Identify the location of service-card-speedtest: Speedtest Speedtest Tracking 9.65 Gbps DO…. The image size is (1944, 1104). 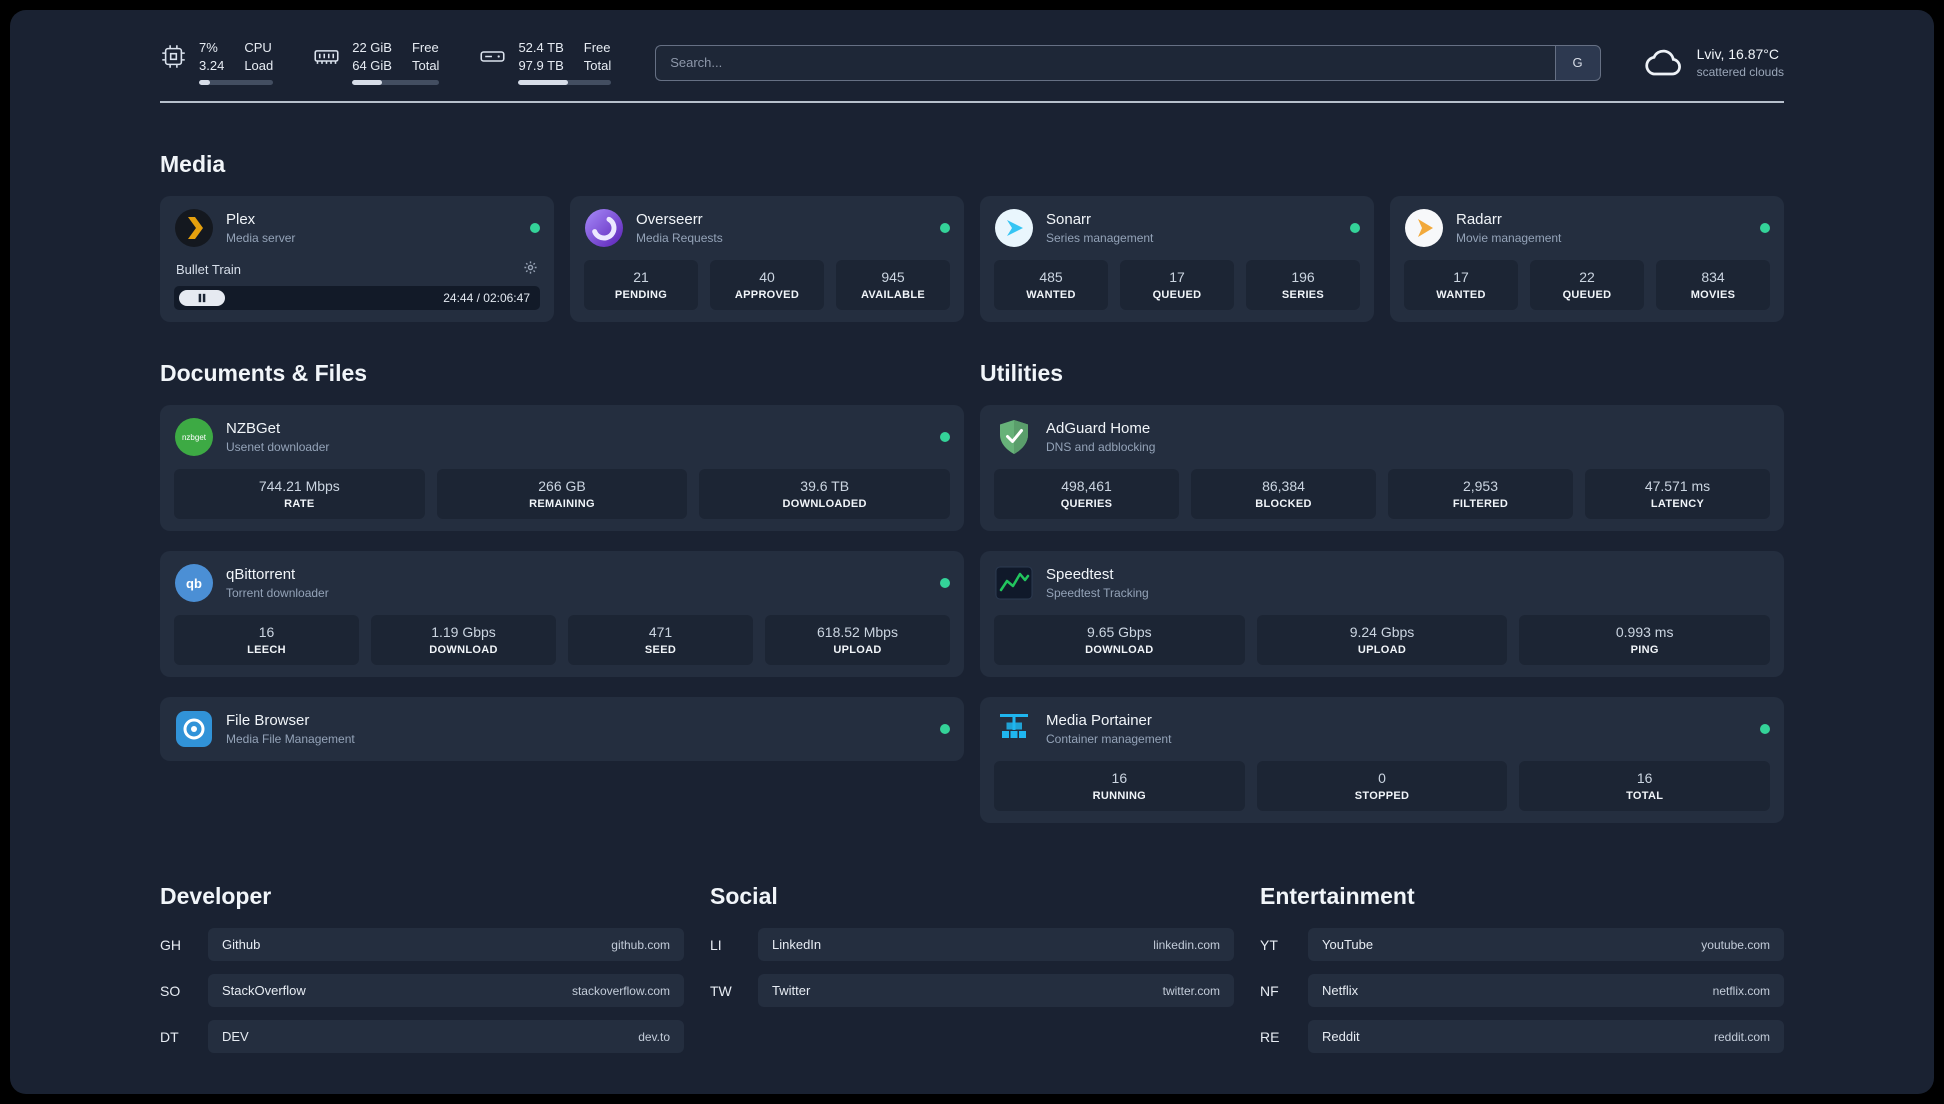
(1382, 614).